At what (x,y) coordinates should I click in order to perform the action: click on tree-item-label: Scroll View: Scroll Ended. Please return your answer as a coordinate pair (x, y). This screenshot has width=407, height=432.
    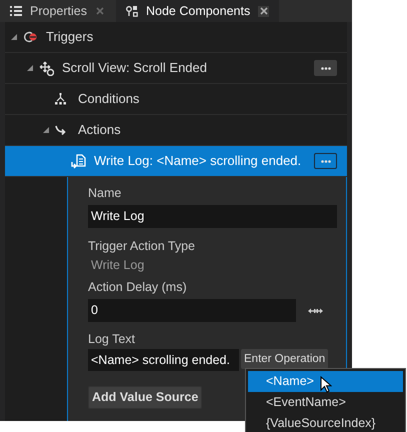
    Looking at the image, I should click on (134, 68).